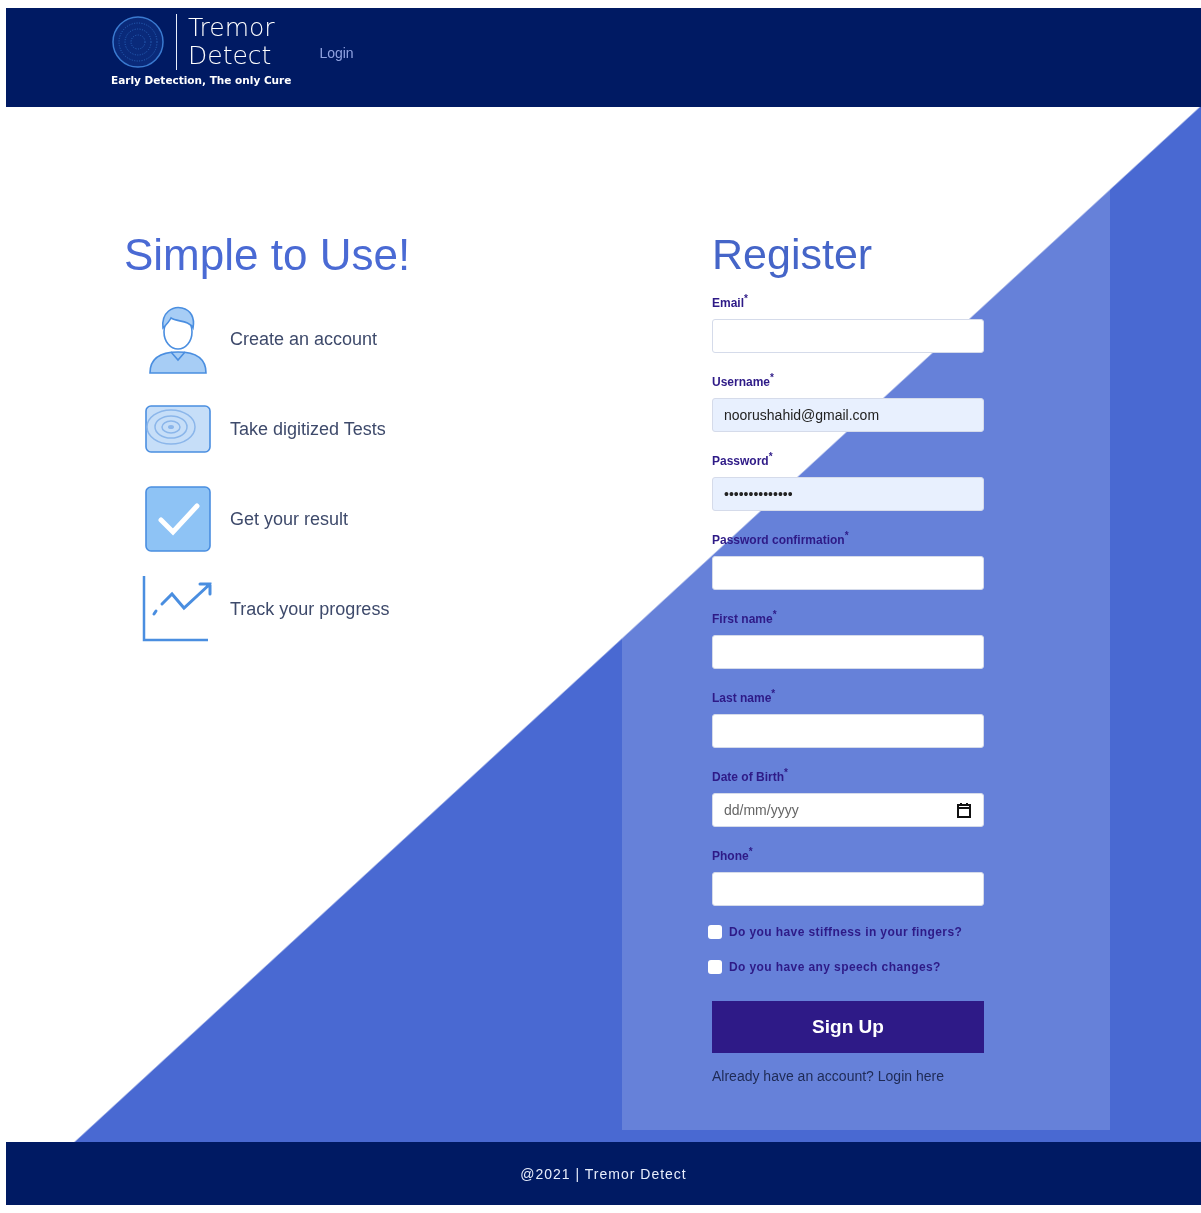 This screenshot has height=1213, width=1201. Describe the element at coordinates (730, 301) in the screenshot. I see `field-label: Email$^{*}$` at that location.